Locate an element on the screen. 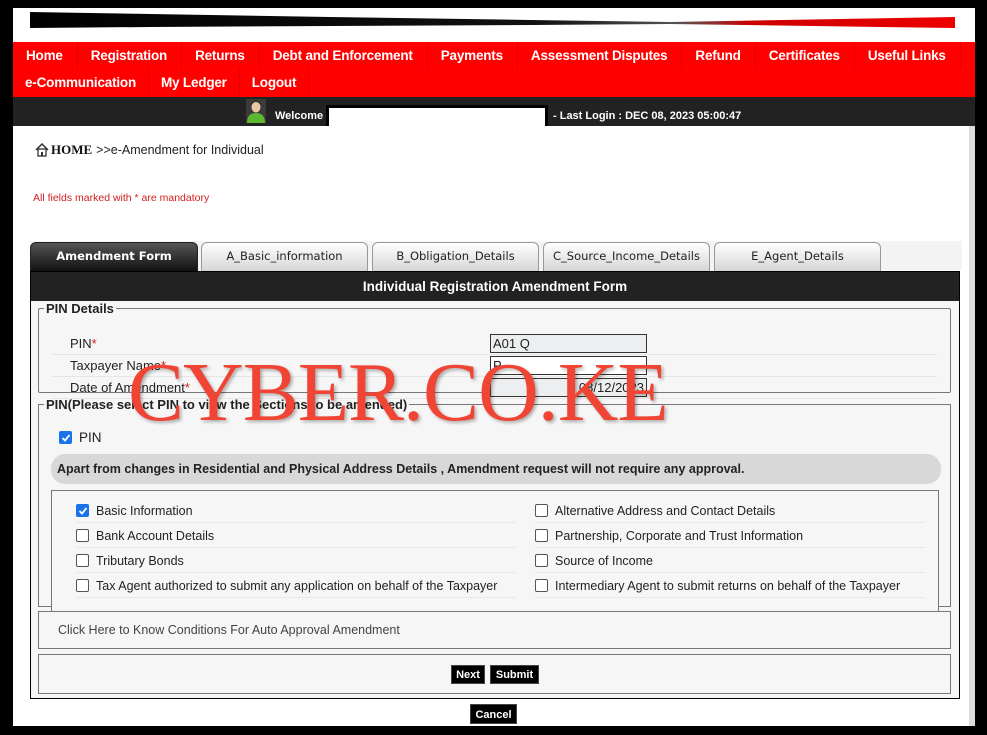 The image size is (987, 735). menu-e-communication: e-Communication is located at coordinates (81, 82).